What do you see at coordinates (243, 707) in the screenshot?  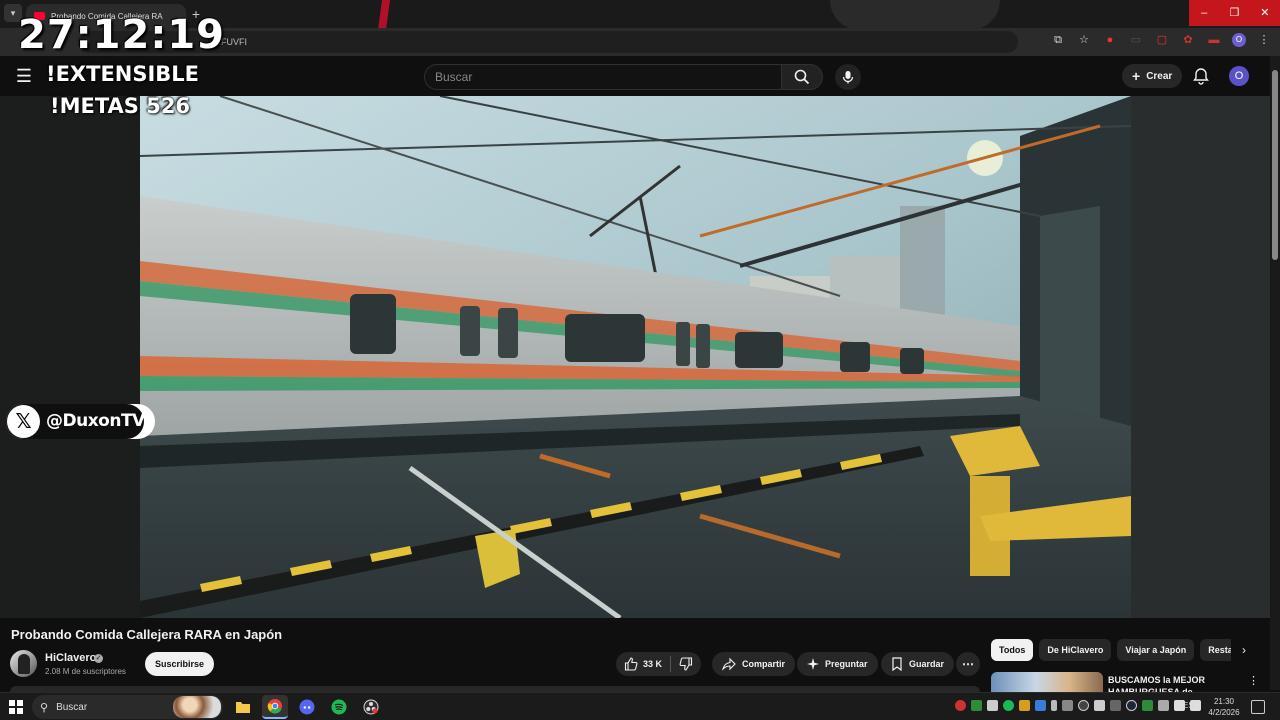 I see `file-explorer-icon` at bounding box center [243, 707].